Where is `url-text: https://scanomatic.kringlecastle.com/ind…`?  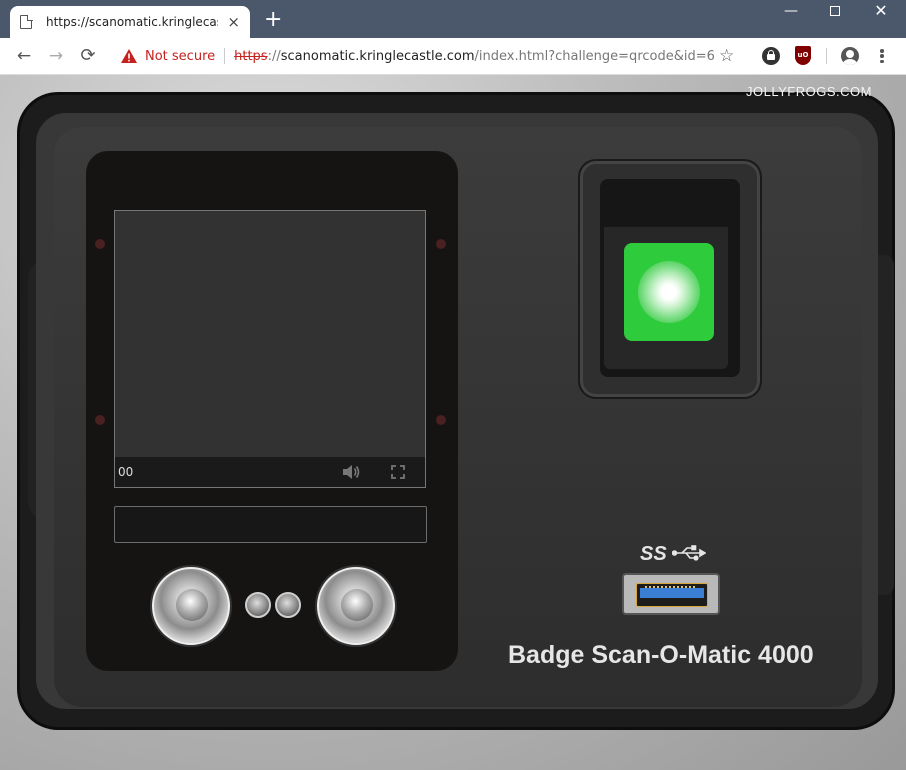
url-text: https://scanomatic.kringlecastle.com/ind… is located at coordinates (474, 56).